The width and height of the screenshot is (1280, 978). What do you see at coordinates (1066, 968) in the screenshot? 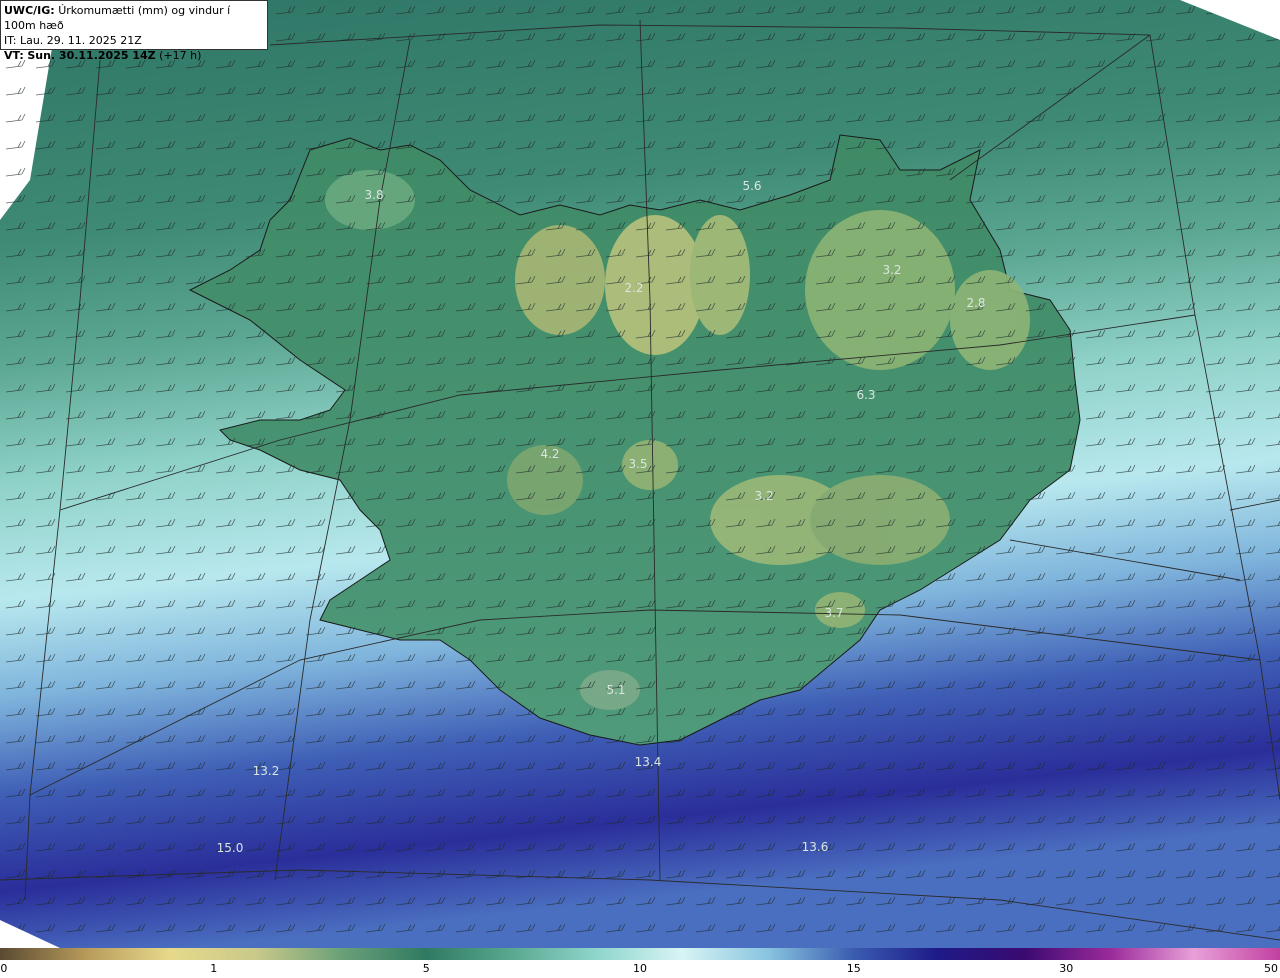
I see `colorbar-tick-label: 30` at bounding box center [1066, 968].